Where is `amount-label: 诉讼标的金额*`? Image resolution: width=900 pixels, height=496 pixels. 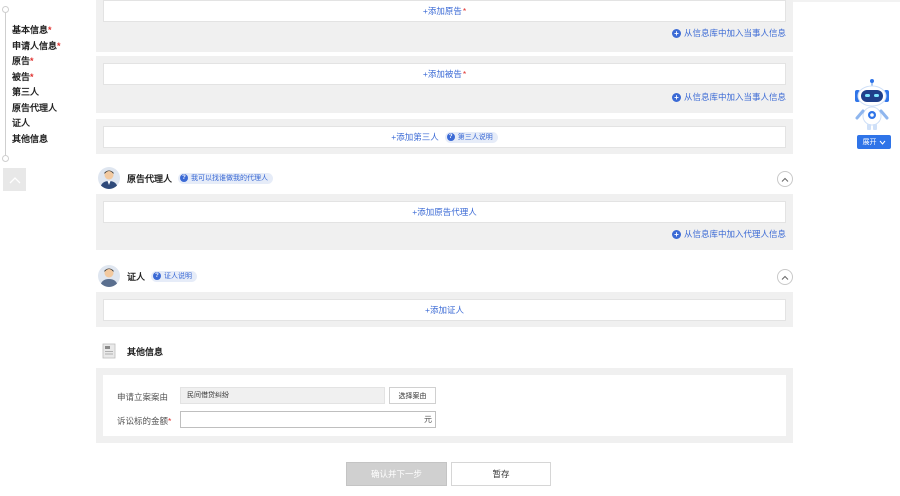
amount-label: 诉讼标的金额* is located at coordinates (144, 421).